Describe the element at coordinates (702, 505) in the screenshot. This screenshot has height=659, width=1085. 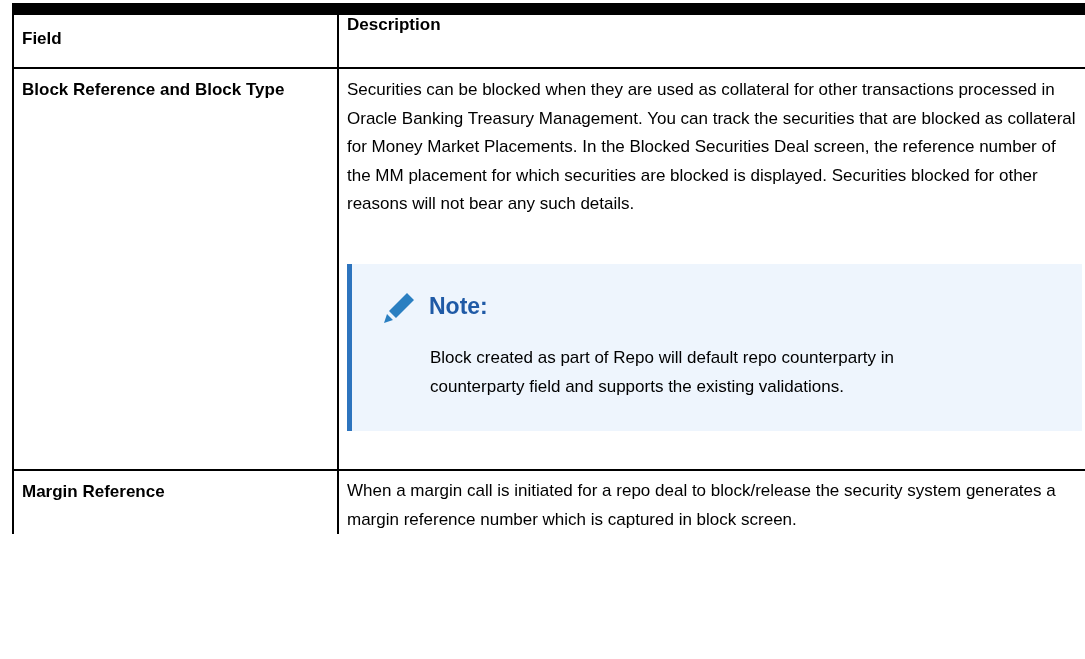
I see `description-text: When a margin call is initiated for a repo deal to block/release the security system generates a margin reference number which is captured in block screen.` at that location.